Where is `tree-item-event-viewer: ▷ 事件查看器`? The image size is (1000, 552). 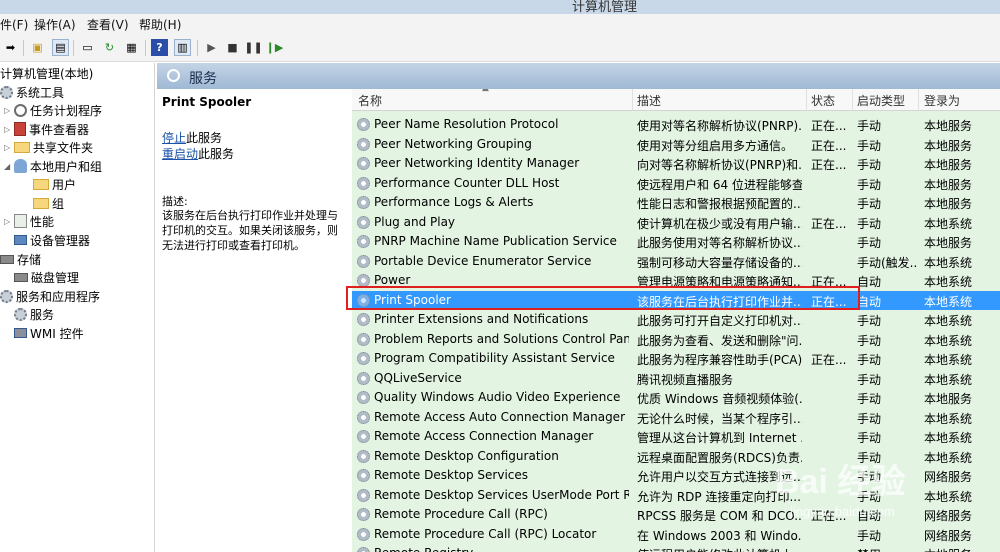
tree-item-event-viewer: ▷ 事件查看器 is located at coordinates (46, 129).